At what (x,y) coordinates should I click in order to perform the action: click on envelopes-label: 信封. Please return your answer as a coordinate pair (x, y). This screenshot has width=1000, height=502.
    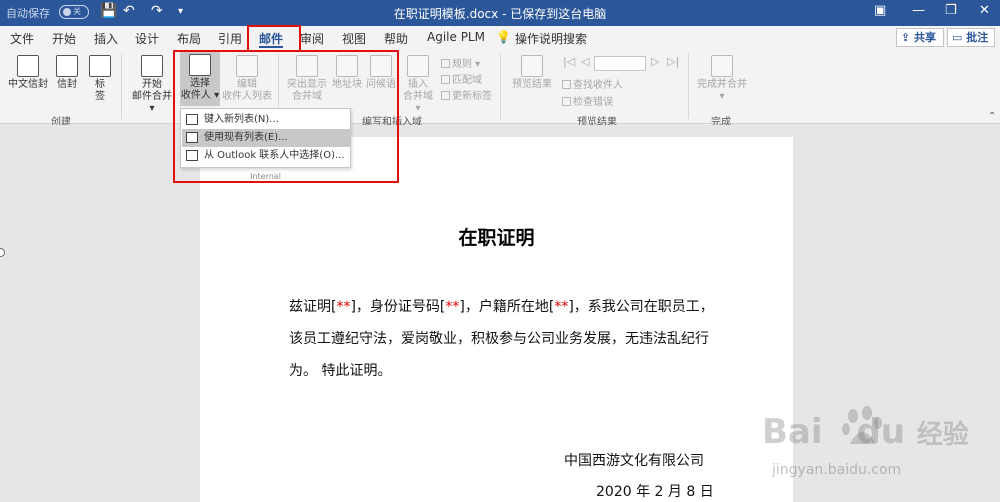
    Looking at the image, I should click on (67, 84).